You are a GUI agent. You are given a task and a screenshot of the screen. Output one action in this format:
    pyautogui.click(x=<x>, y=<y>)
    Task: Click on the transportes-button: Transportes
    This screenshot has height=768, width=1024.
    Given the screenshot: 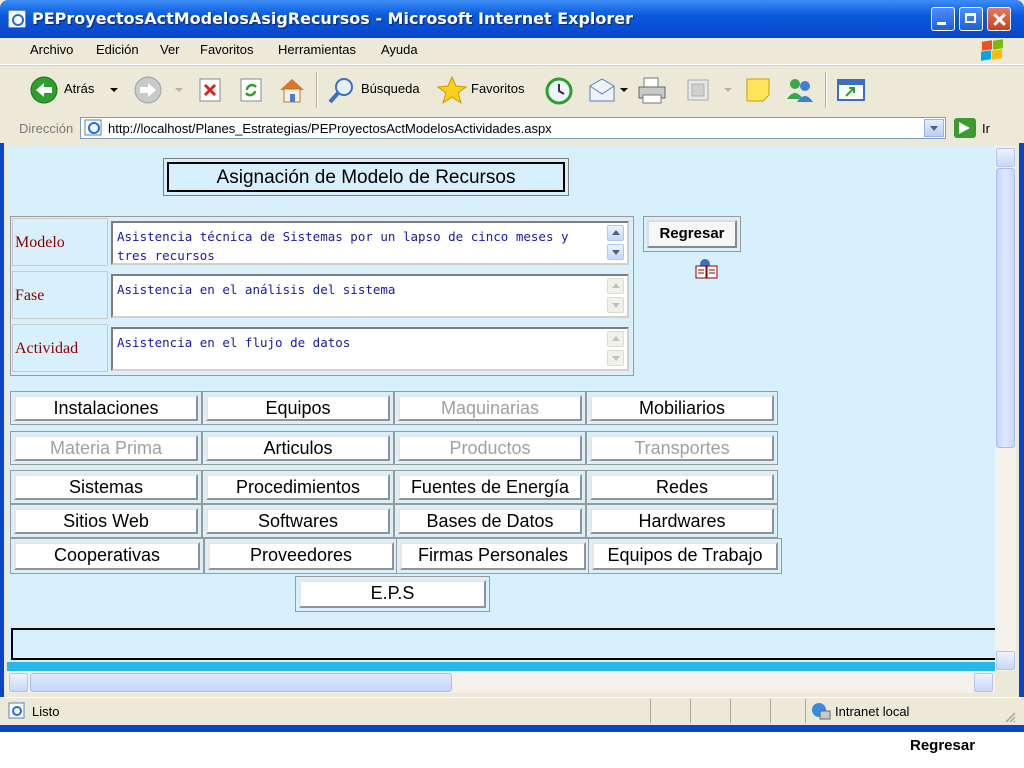 What is the action you would take?
    pyautogui.click(x=682, y=448)
    